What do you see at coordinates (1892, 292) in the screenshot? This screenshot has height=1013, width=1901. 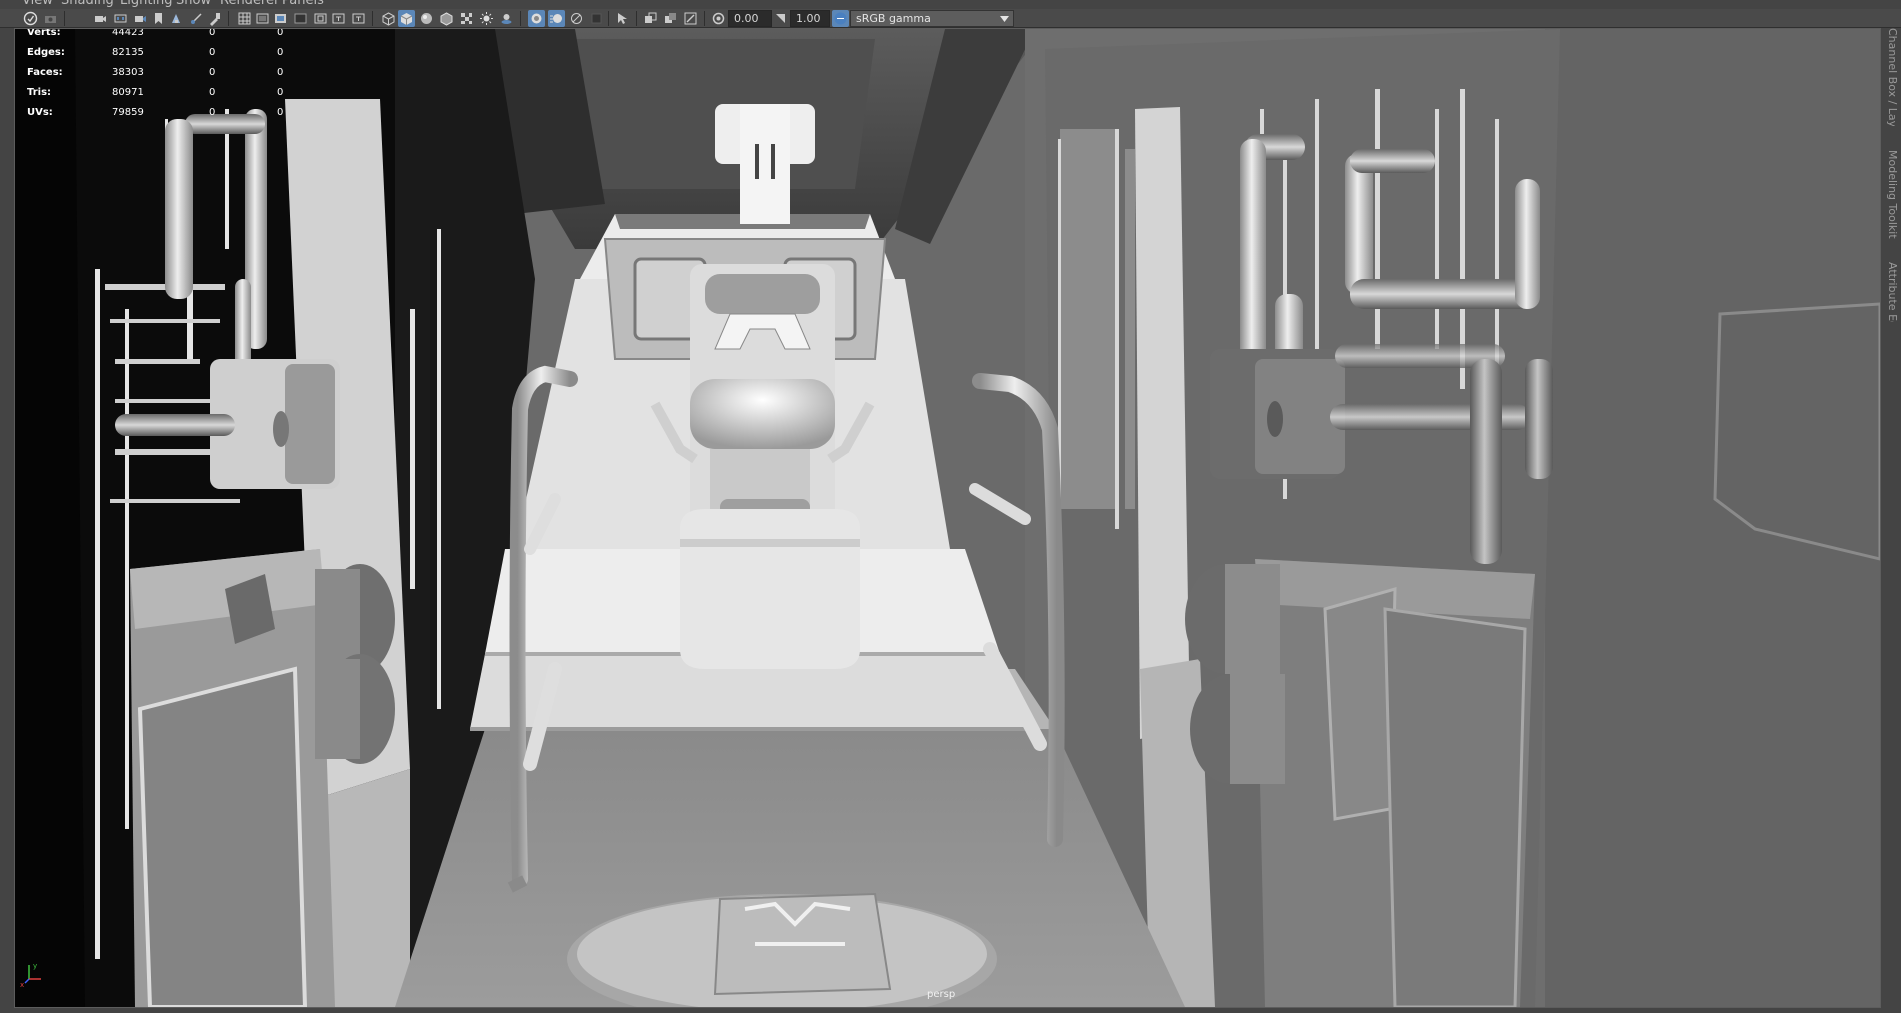 I see `tab-attribute-editor: Attribute Editor` at bounding box center [1892, 292].